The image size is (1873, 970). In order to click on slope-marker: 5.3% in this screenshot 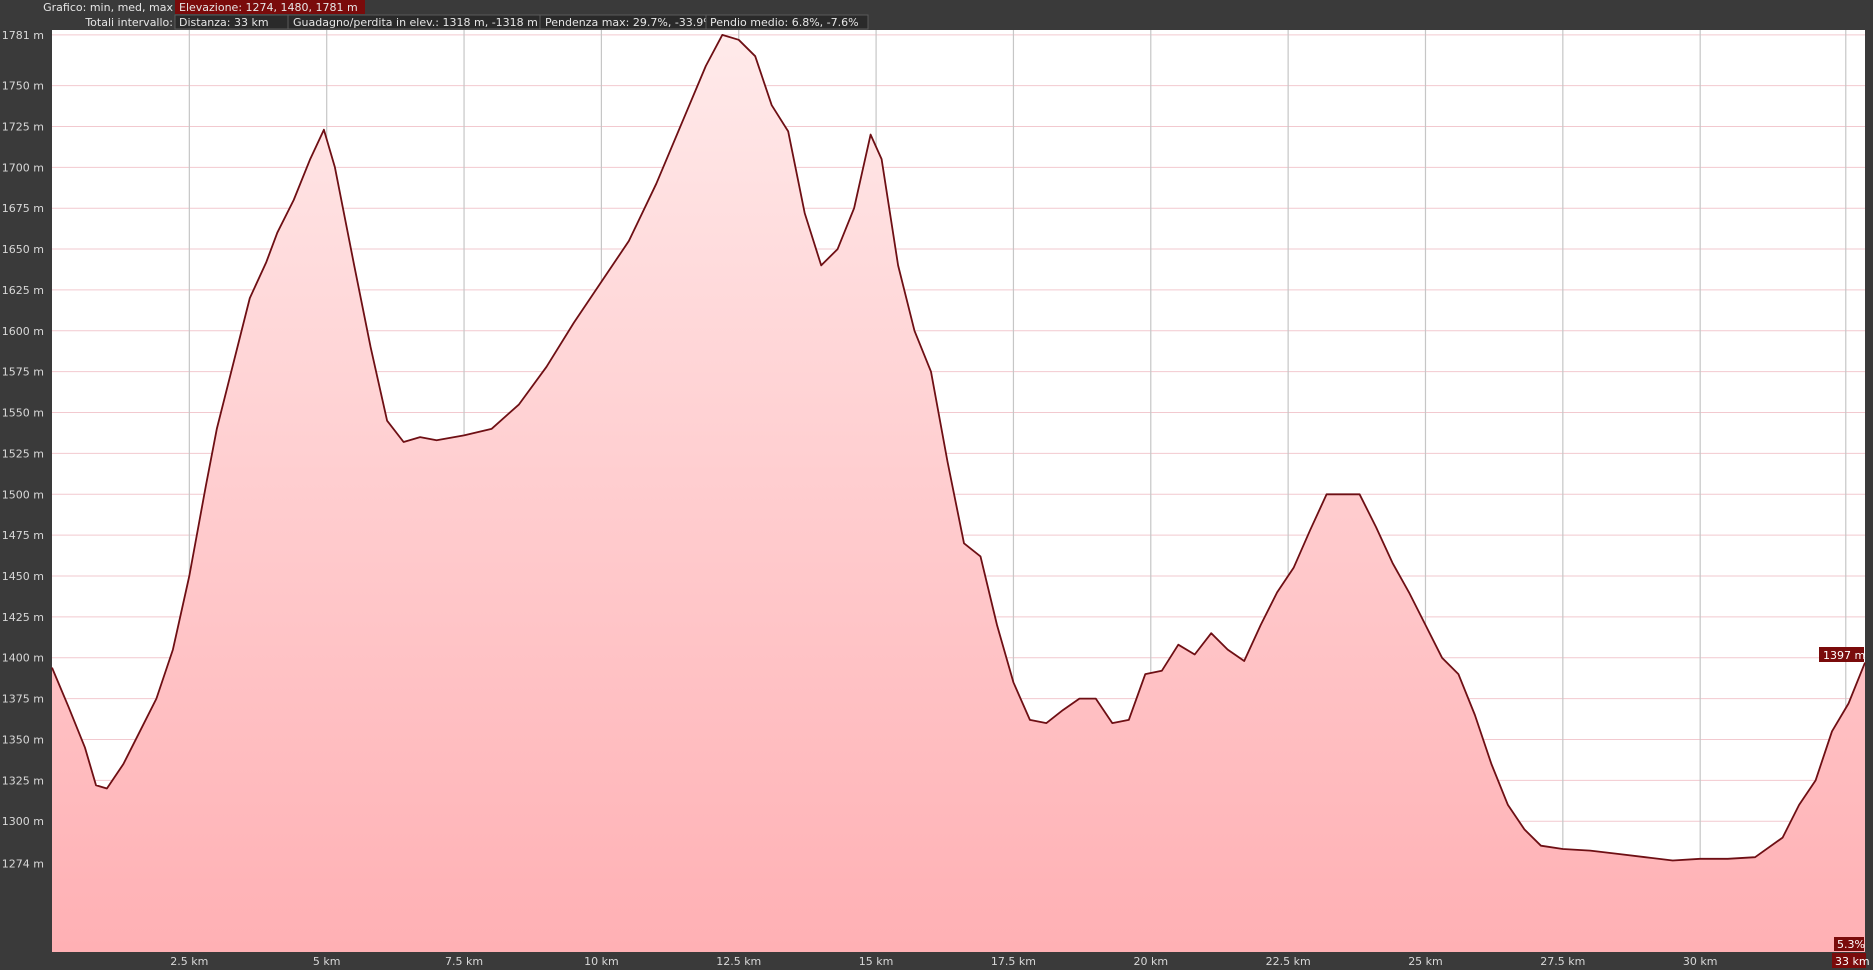, I will do `click(1851, 944)`.